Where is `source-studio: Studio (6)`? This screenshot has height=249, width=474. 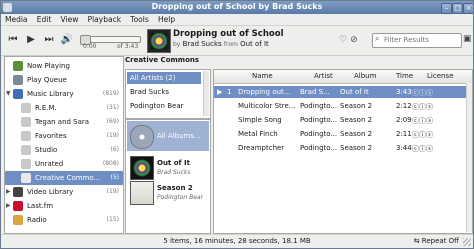
source-studio: Studio (6) is located at coordinates (64, 150).